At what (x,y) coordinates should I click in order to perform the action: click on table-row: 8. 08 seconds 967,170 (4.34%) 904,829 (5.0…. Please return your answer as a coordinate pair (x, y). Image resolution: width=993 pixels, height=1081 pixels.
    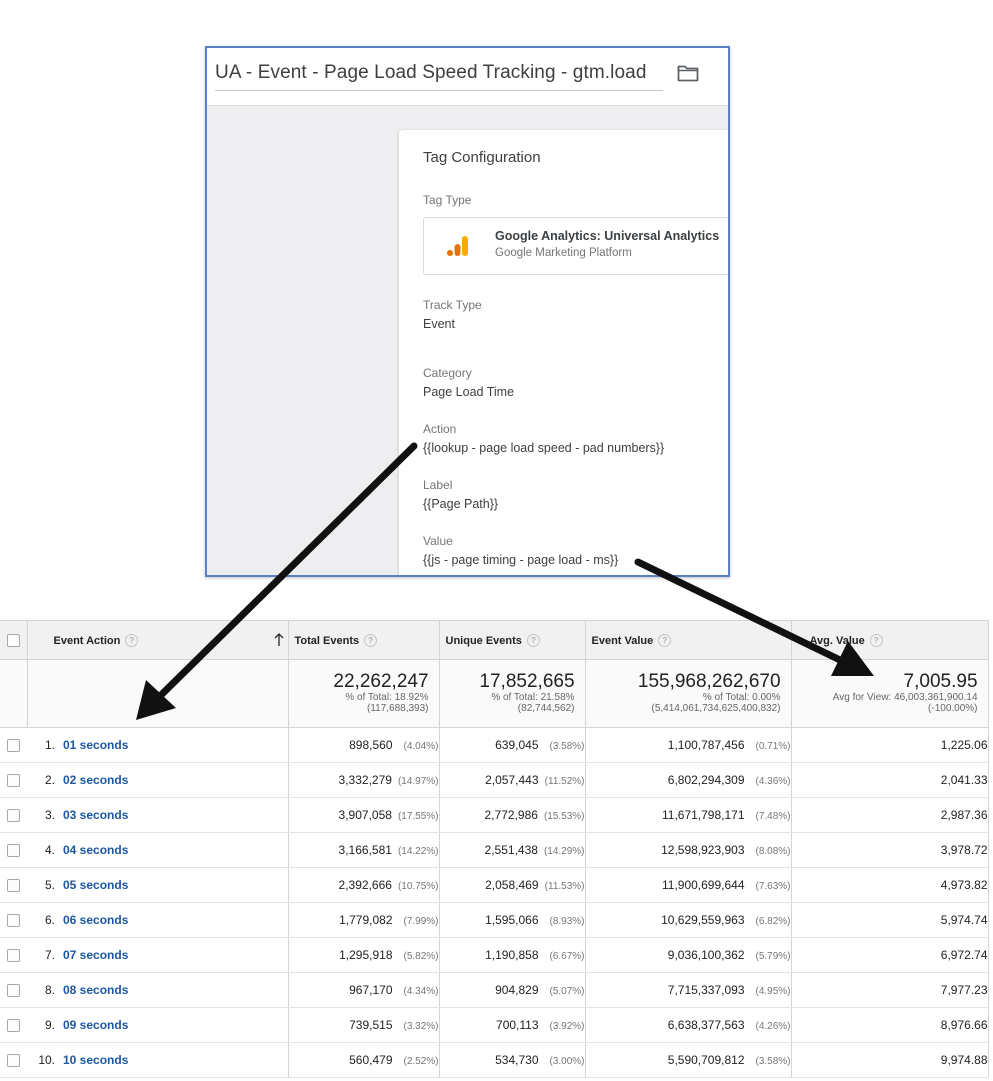
    Looking at the image, I should click on (494, 990).